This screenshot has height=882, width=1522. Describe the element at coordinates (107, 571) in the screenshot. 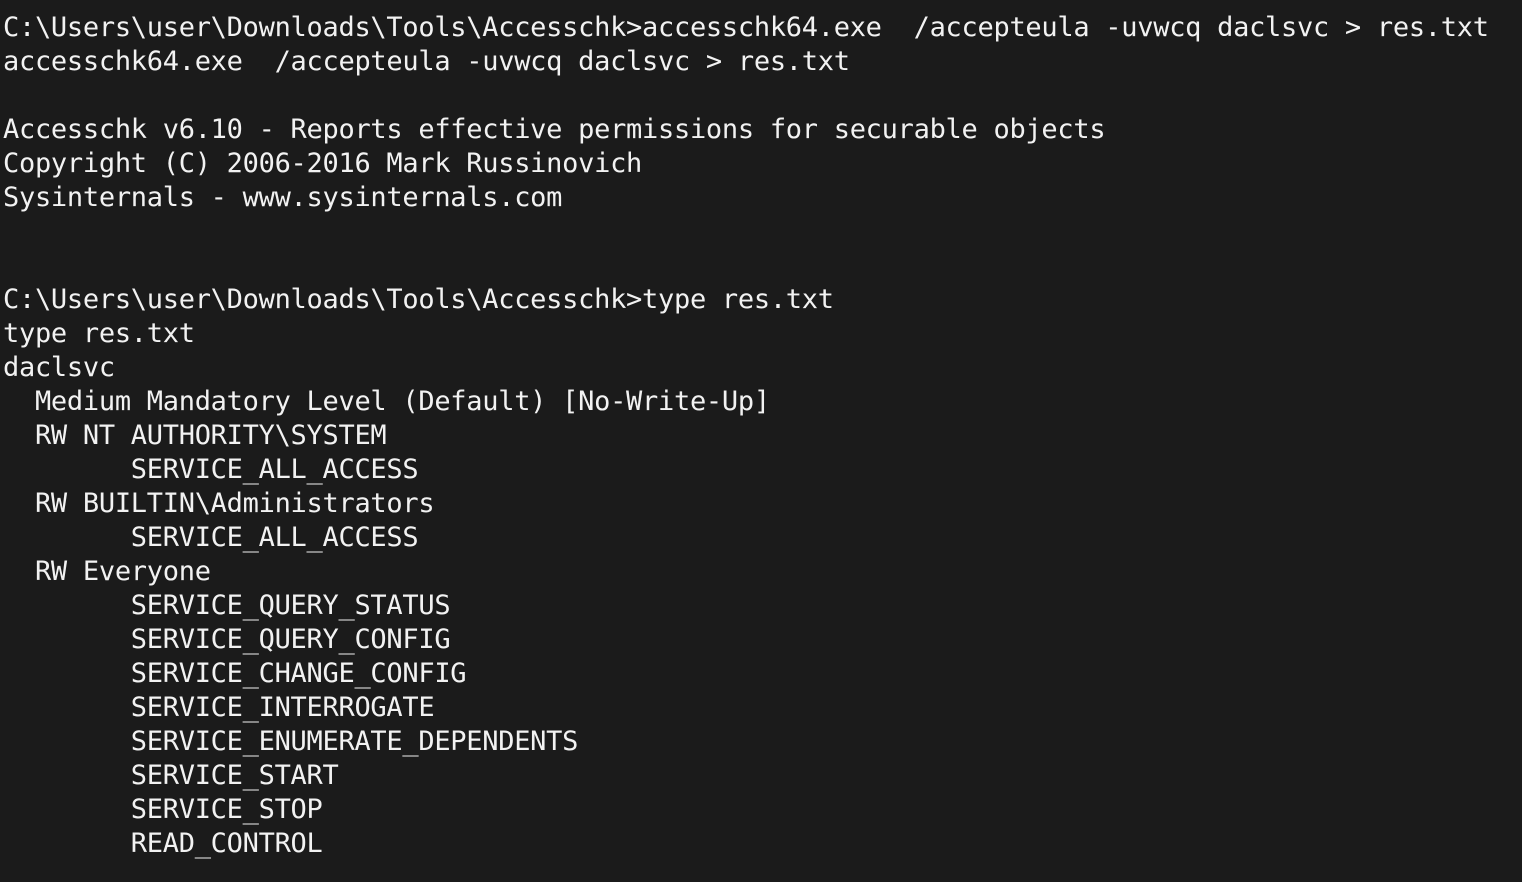

I see `output-principal-line: RW Everyone` at that location.